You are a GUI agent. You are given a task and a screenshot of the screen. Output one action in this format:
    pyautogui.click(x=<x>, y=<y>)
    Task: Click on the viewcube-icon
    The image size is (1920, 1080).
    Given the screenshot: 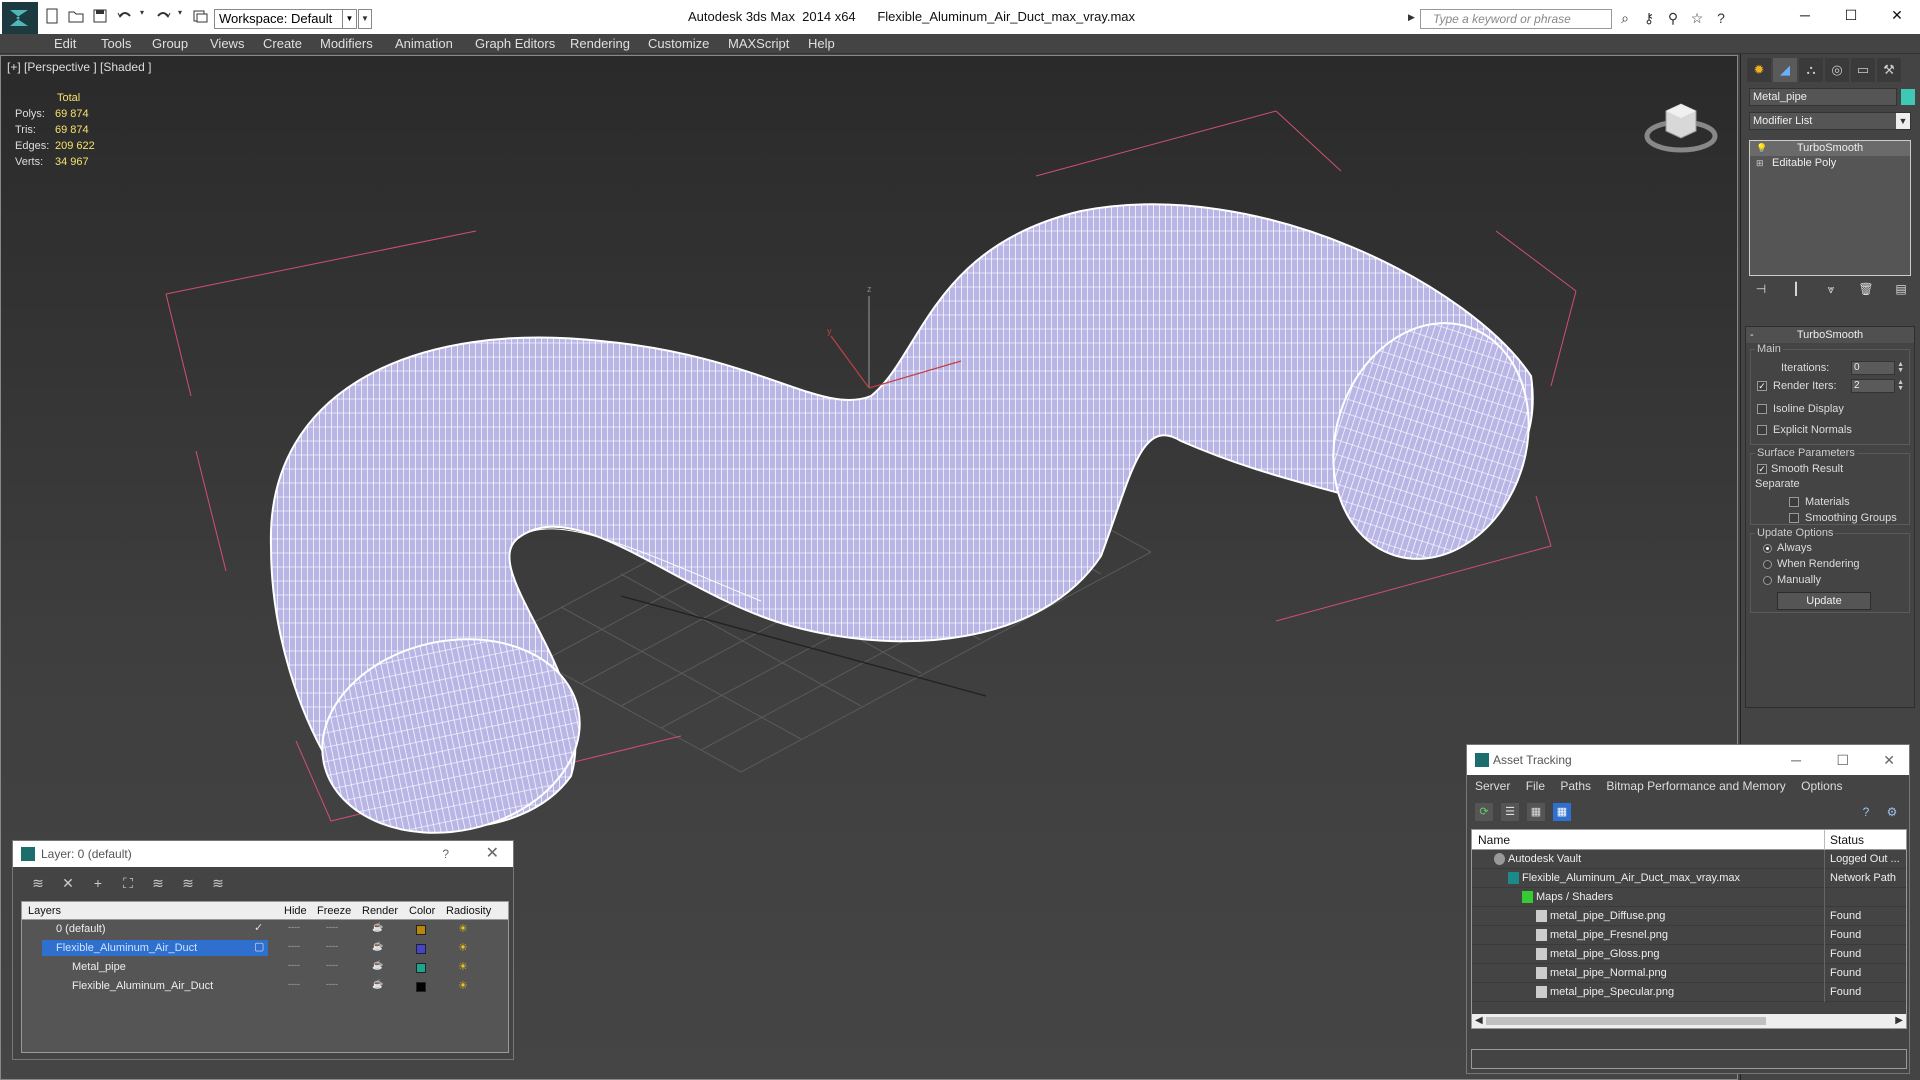 What is the action you would take?
    pyautogui.click(x=1681, y=121)
    